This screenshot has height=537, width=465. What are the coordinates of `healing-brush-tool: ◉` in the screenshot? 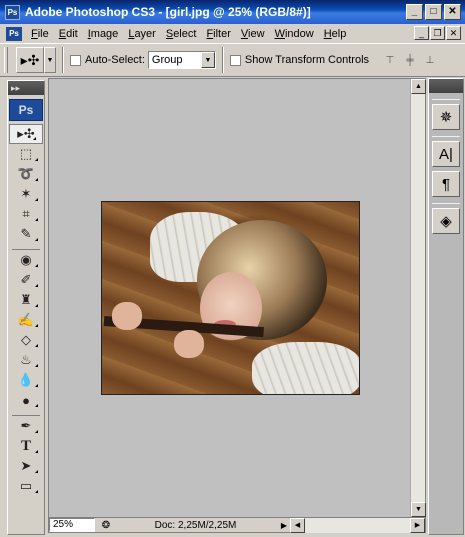 It's located at (26, 260).